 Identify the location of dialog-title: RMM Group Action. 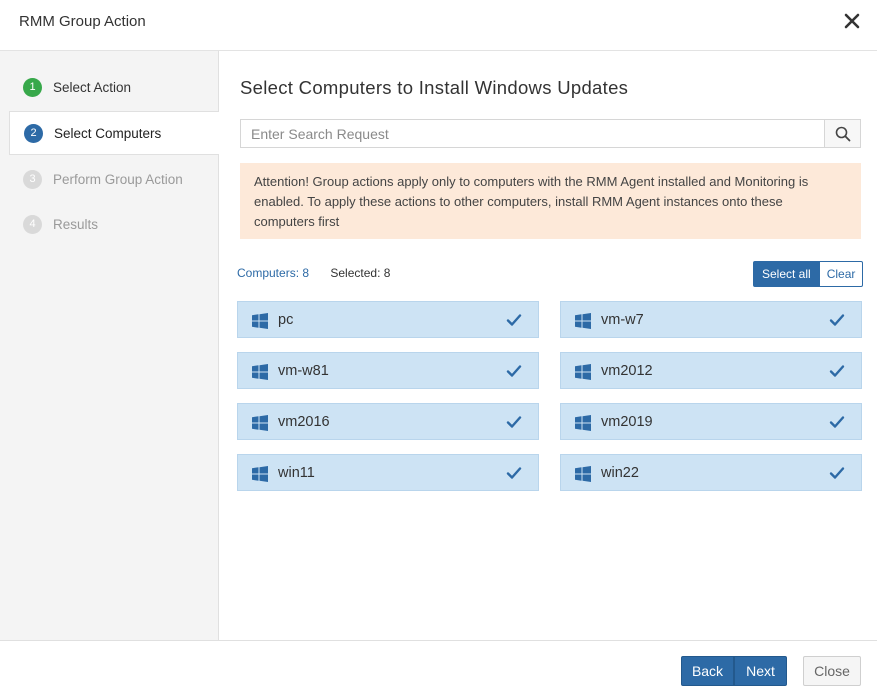
(82, 21).